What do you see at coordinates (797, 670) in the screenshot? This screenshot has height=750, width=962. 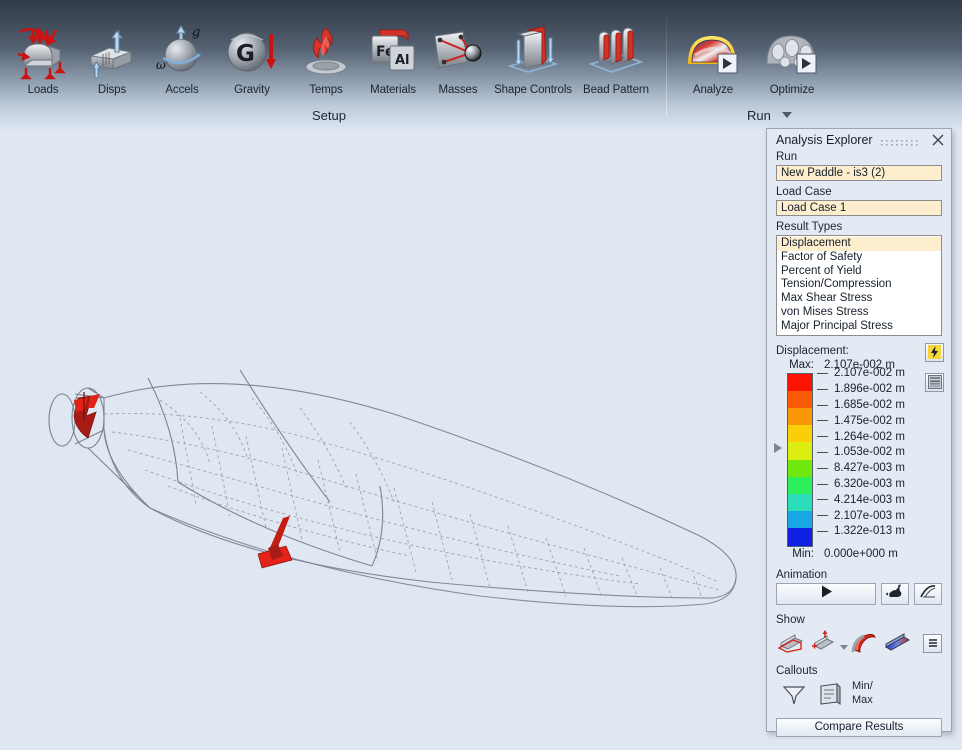 I see `callouts-label: Callouts` at bounding box center [797, 670].